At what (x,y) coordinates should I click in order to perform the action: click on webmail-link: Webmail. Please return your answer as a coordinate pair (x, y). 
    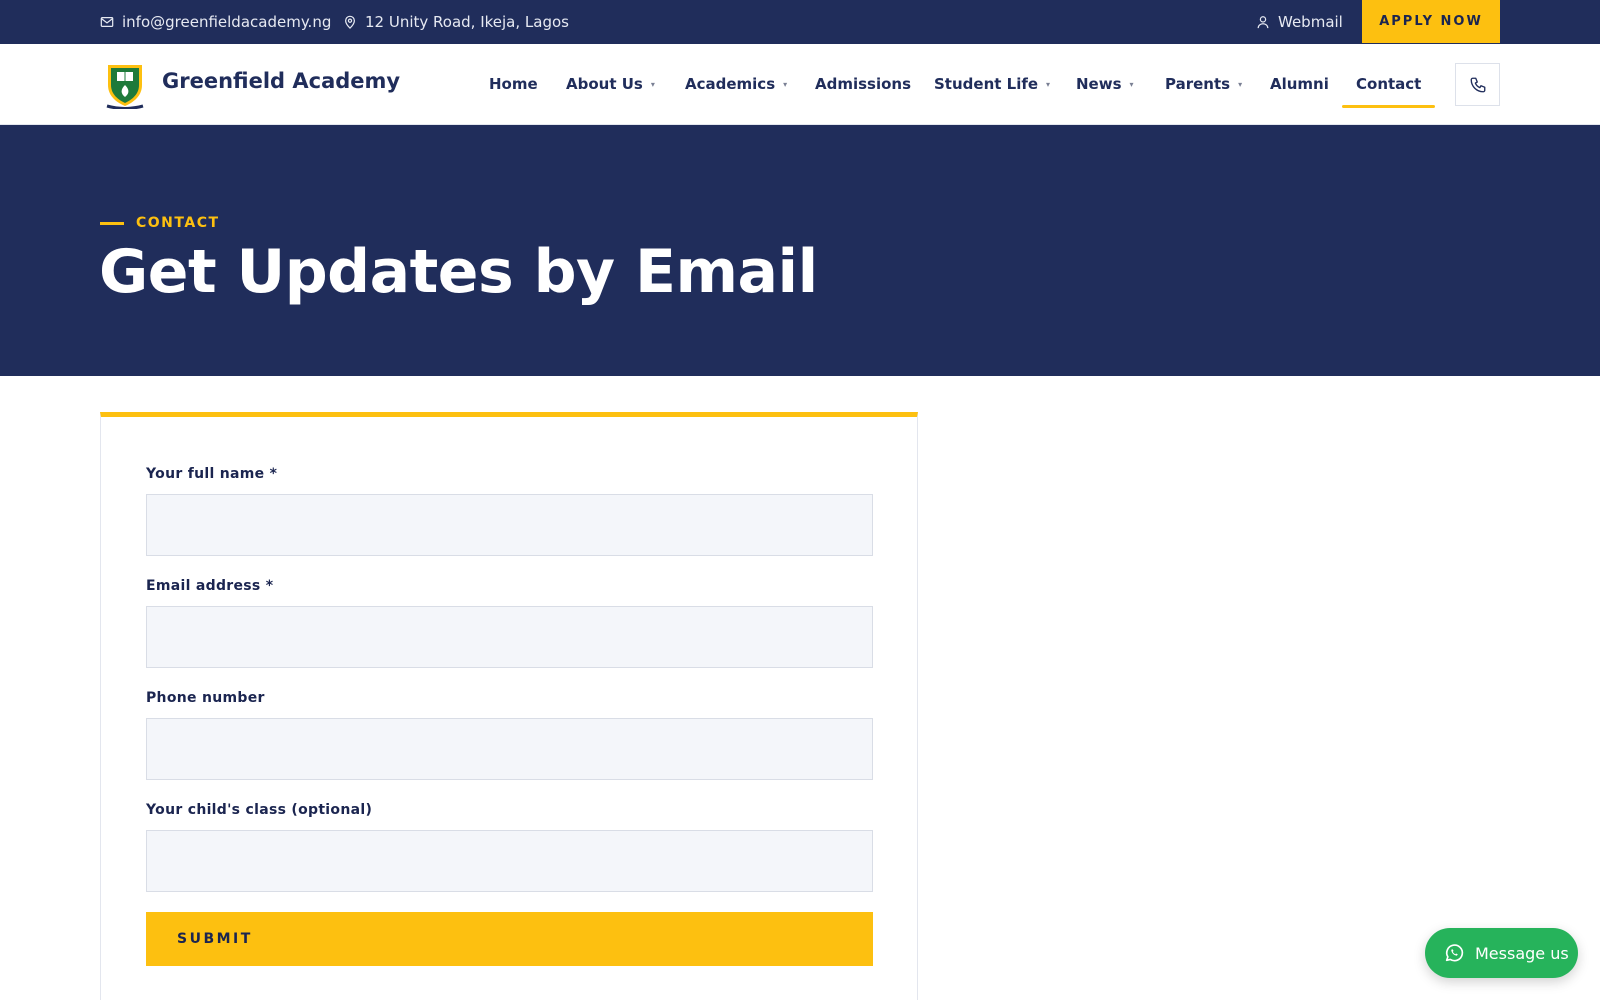
    Looking at the image, I should click on (1299, 22).